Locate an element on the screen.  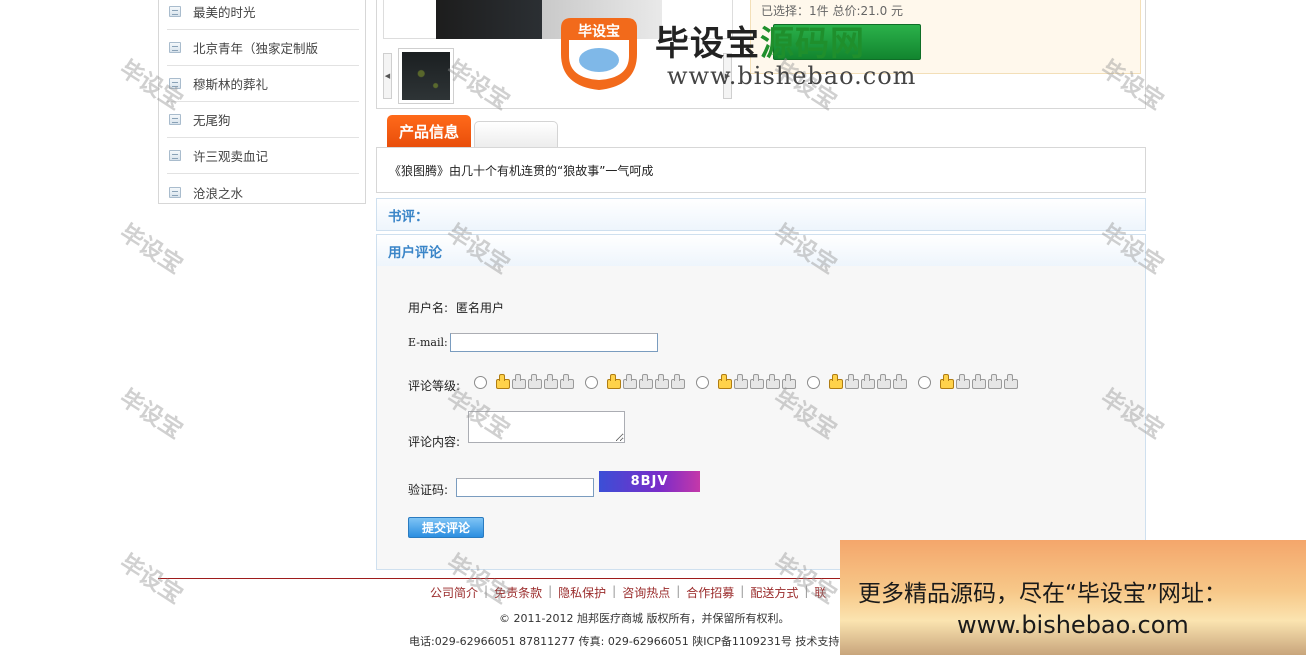
footer-link-disclaimer: 免责条款 is located at coordinates (518, 592).